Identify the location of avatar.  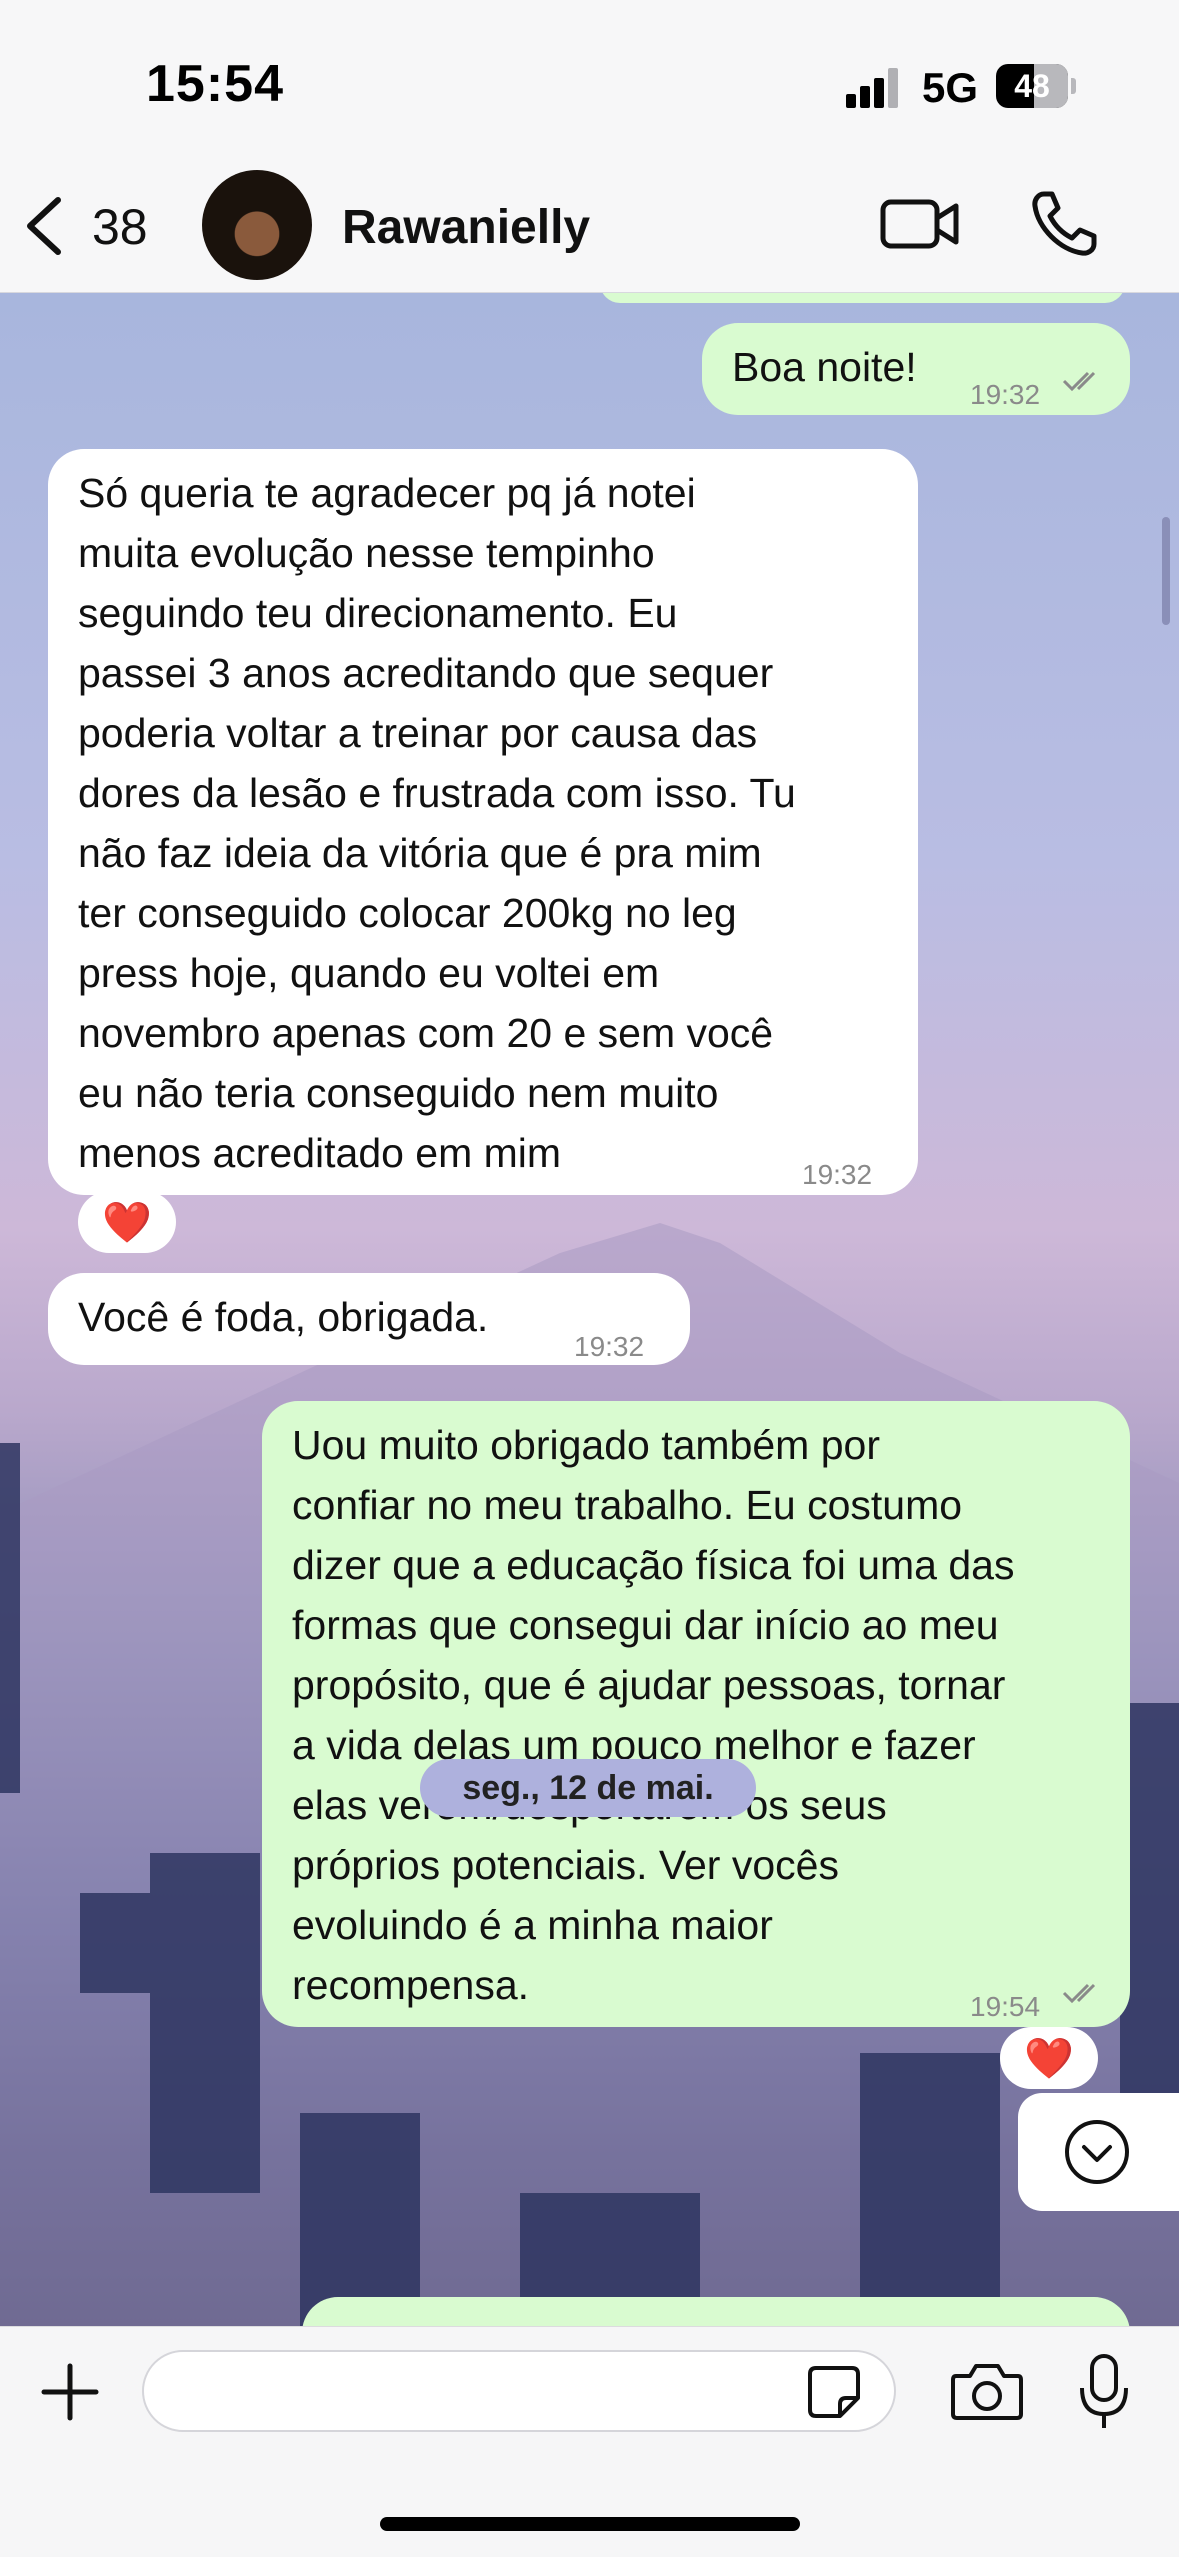
(257, 225).